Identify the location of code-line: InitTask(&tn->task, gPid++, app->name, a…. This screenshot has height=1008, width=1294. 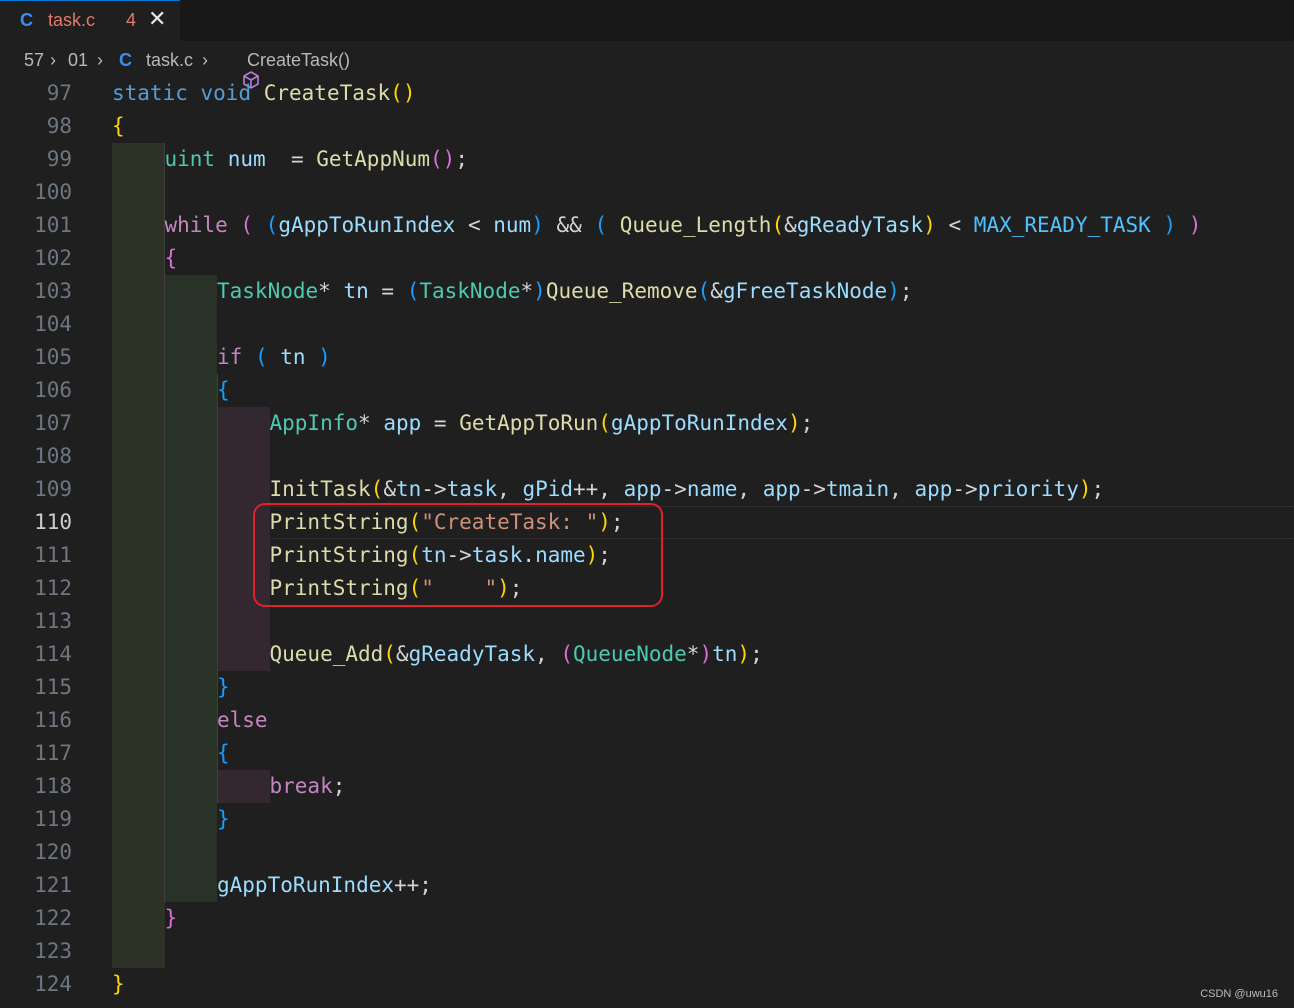
(687, 489).